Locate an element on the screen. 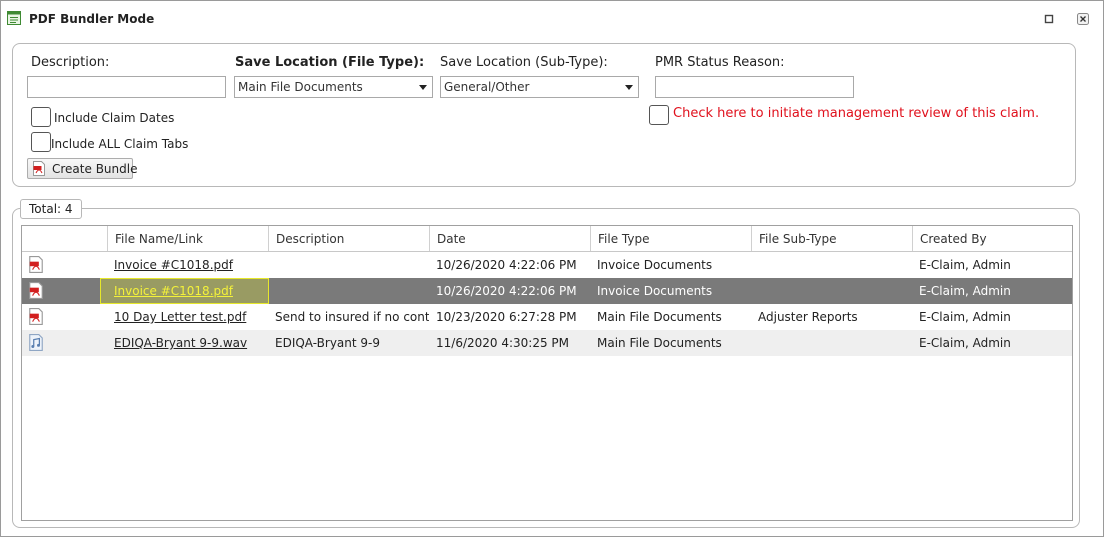 The height and width of the screenshot is (537, 1104). row-description: Send to insured if no contact is located at coordinates (352, 317).